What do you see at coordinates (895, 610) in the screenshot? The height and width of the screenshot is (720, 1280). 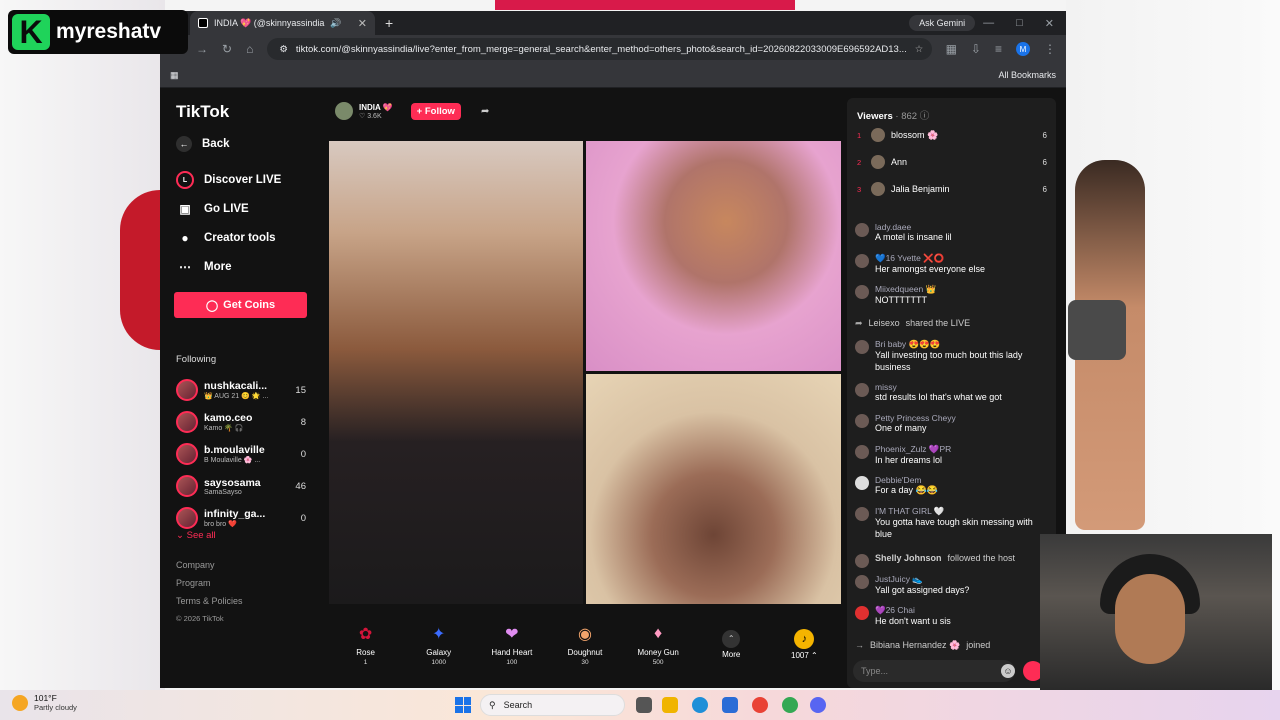 I see `chat-username: 💜26 Chai` at bounding box center [895, 610].